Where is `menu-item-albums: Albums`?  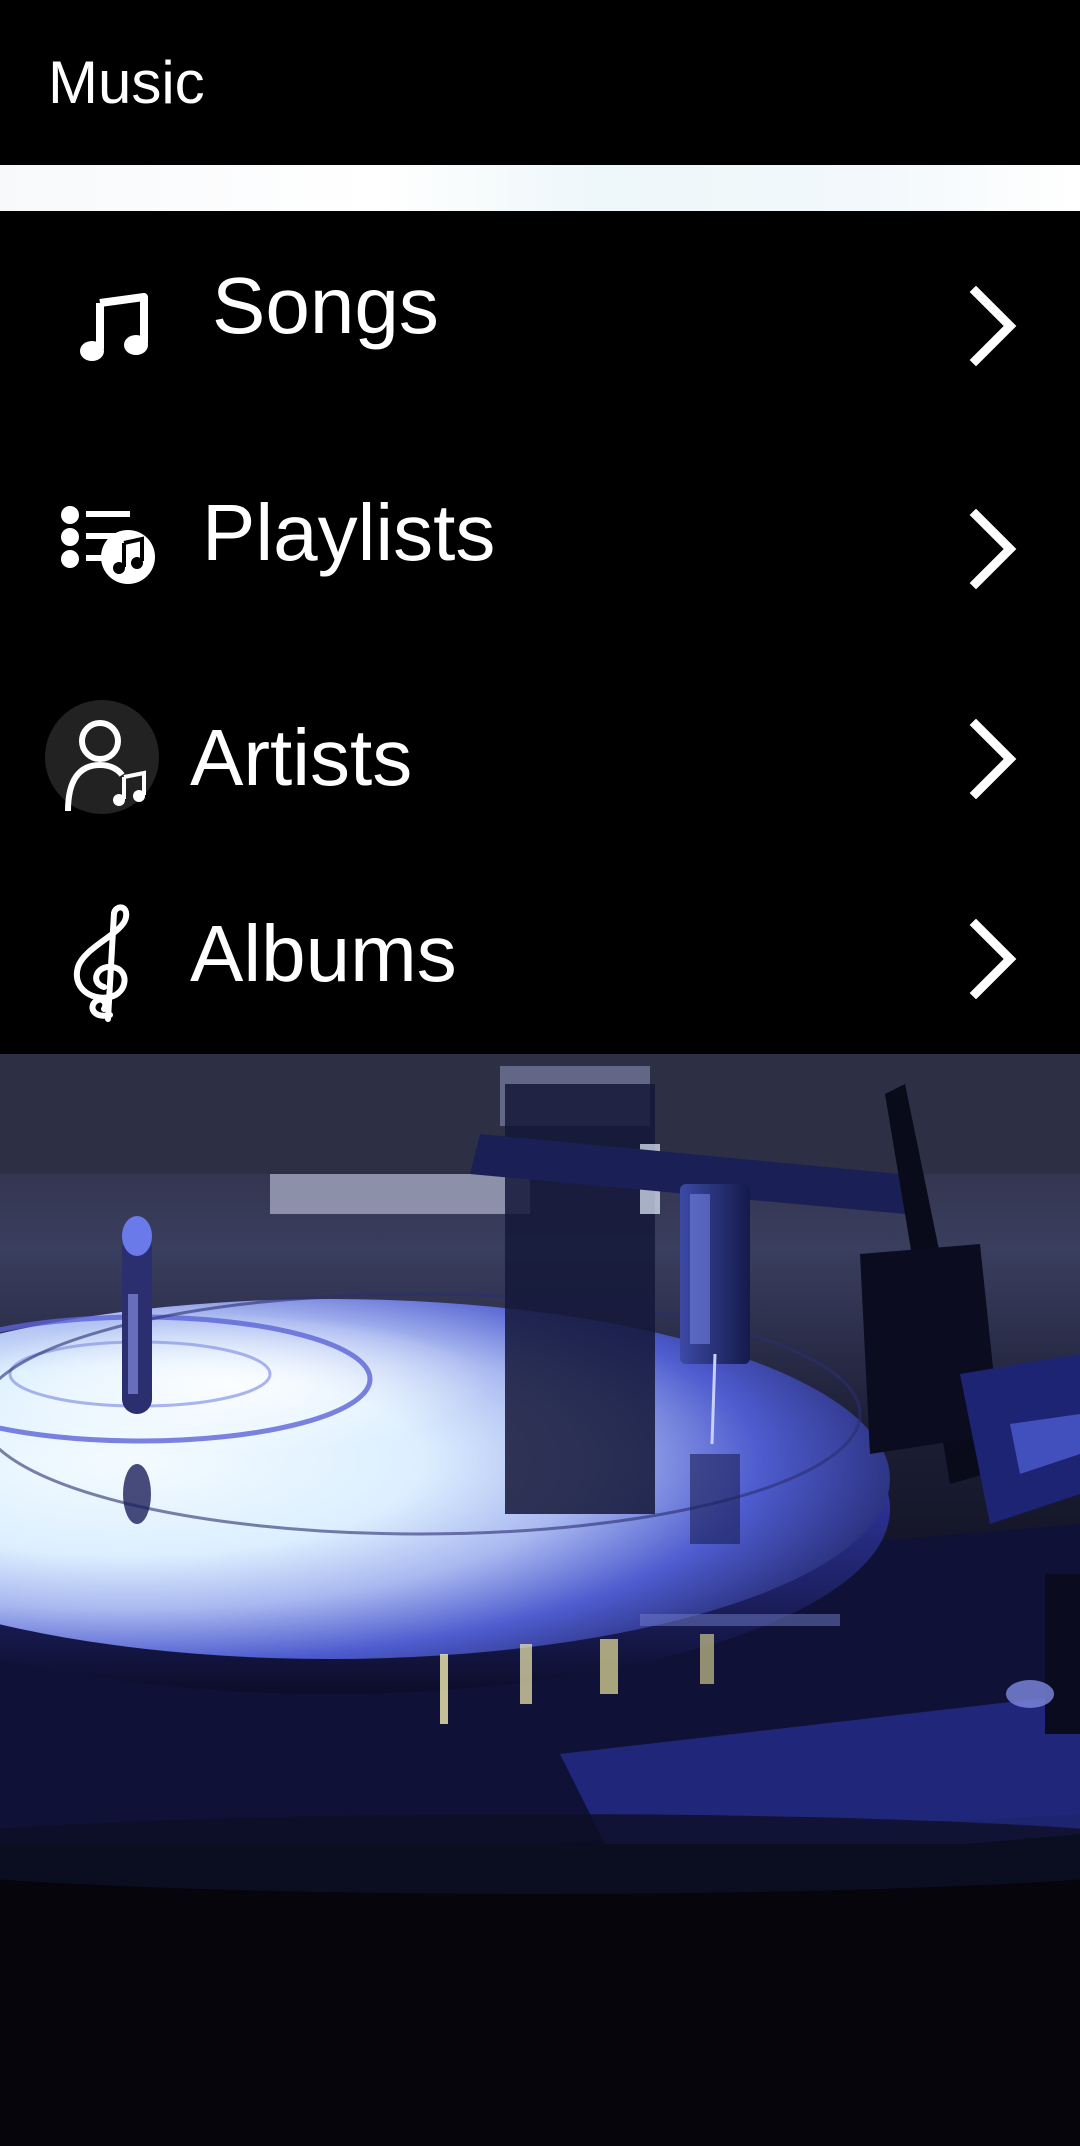 menu-item-albums: Albums is located at coordinates (540, 971).